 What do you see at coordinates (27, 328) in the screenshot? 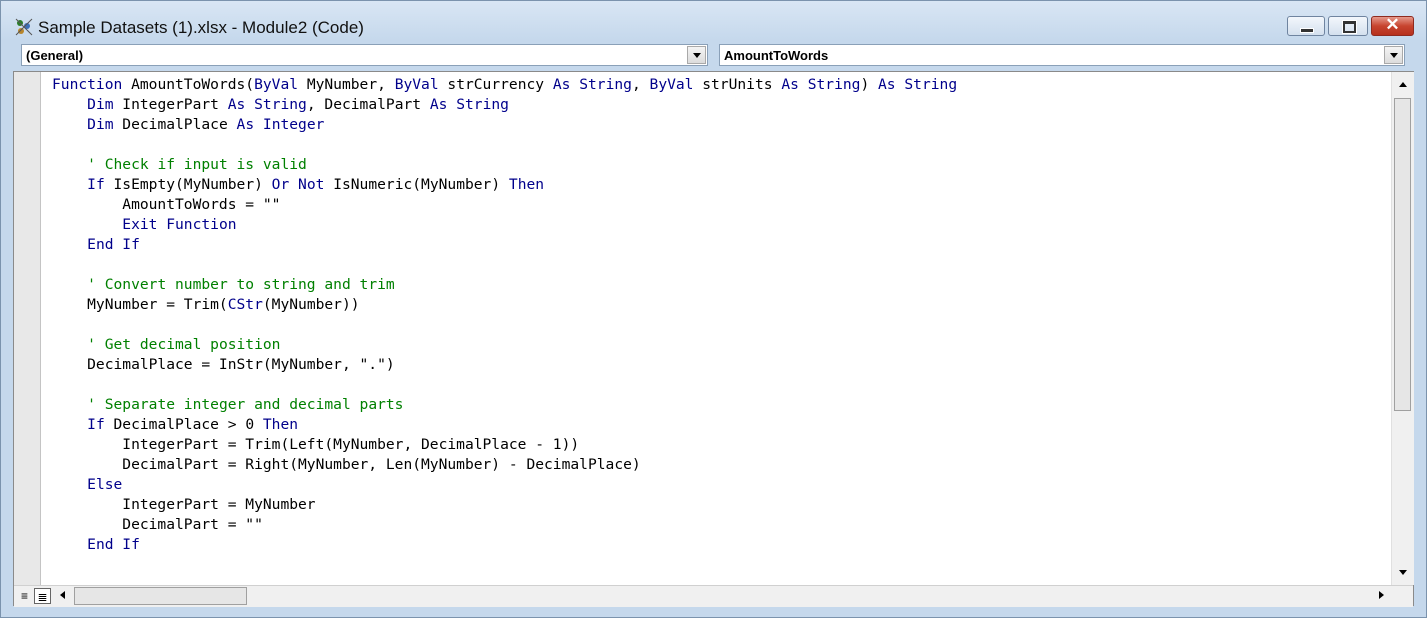
I see `margin-indicator-bar` at bounding box center [27, 328].